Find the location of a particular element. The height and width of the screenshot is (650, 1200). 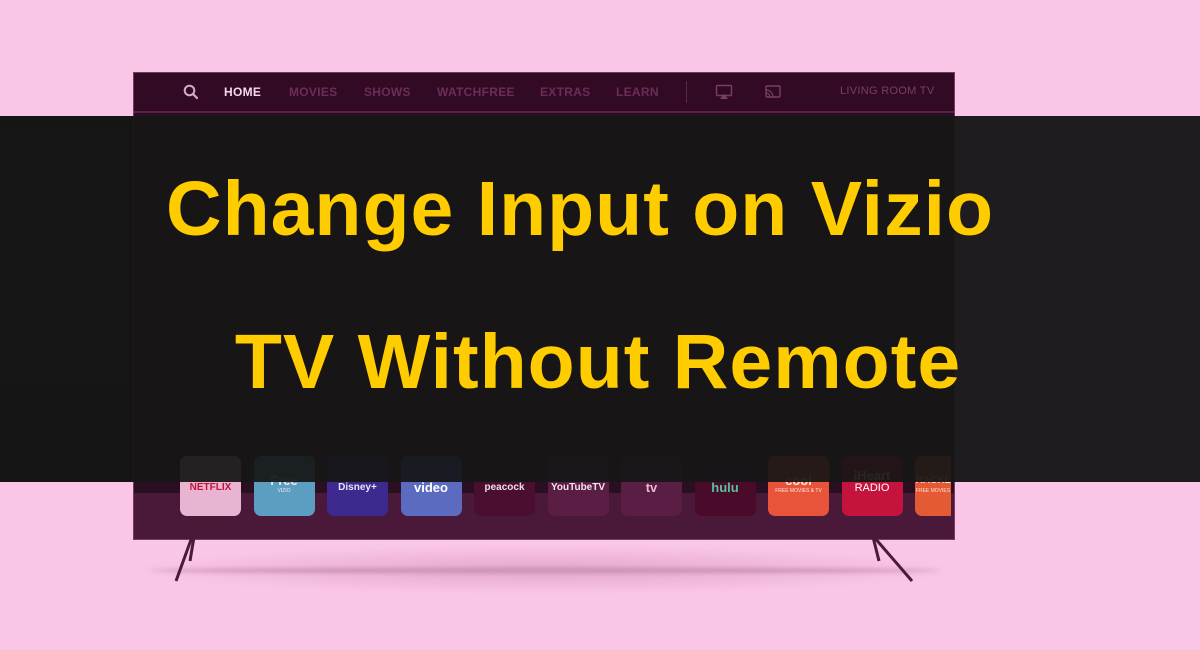

nav-learn: LEARN is located at coordinates (637, 92).